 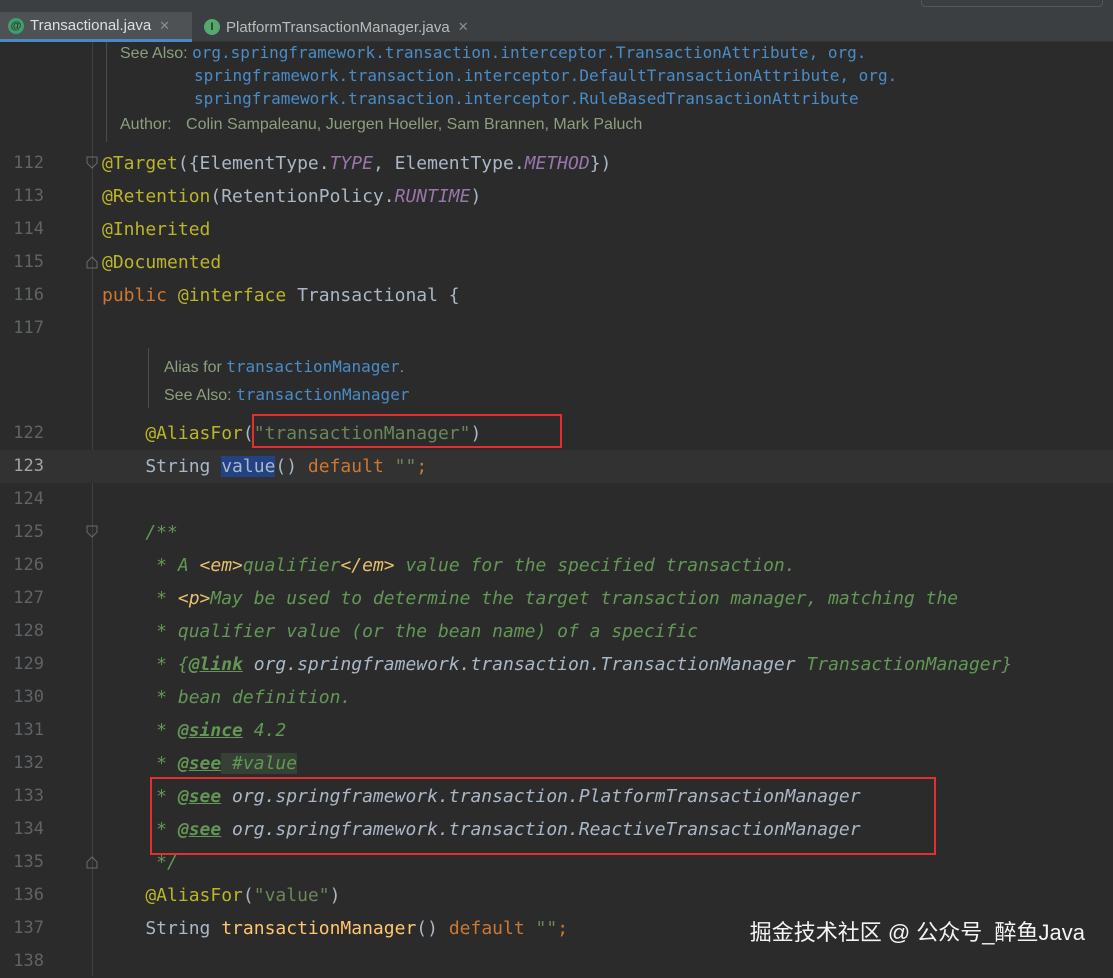 I want to click on line-number: 131, so click(x=28, y=730).